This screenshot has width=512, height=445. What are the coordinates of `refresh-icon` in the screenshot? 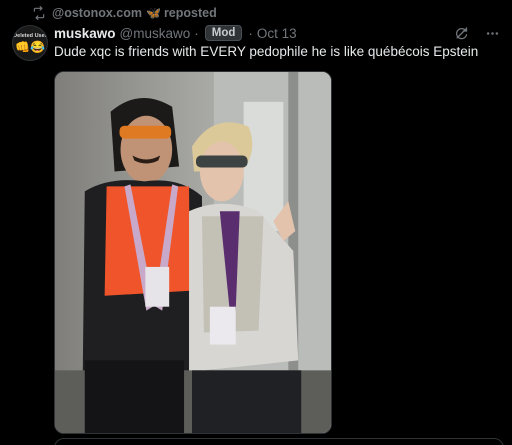 It's located at (461, 33).